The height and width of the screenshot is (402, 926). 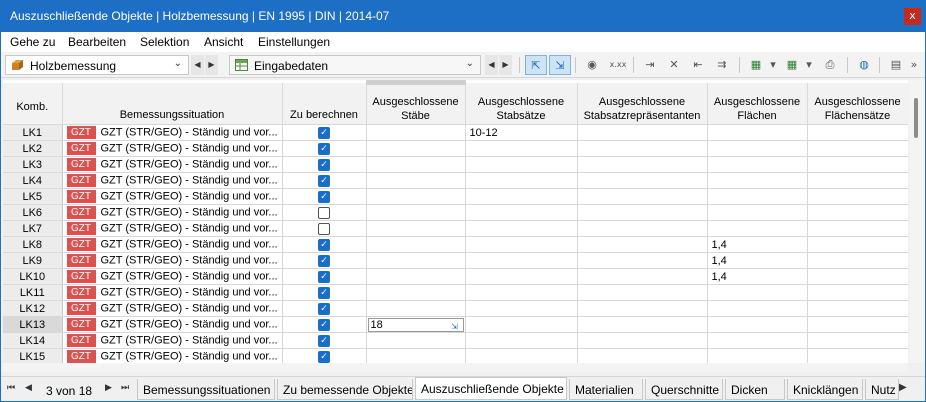 I want to click on row-header: LK7, so click(x=33, y=228).